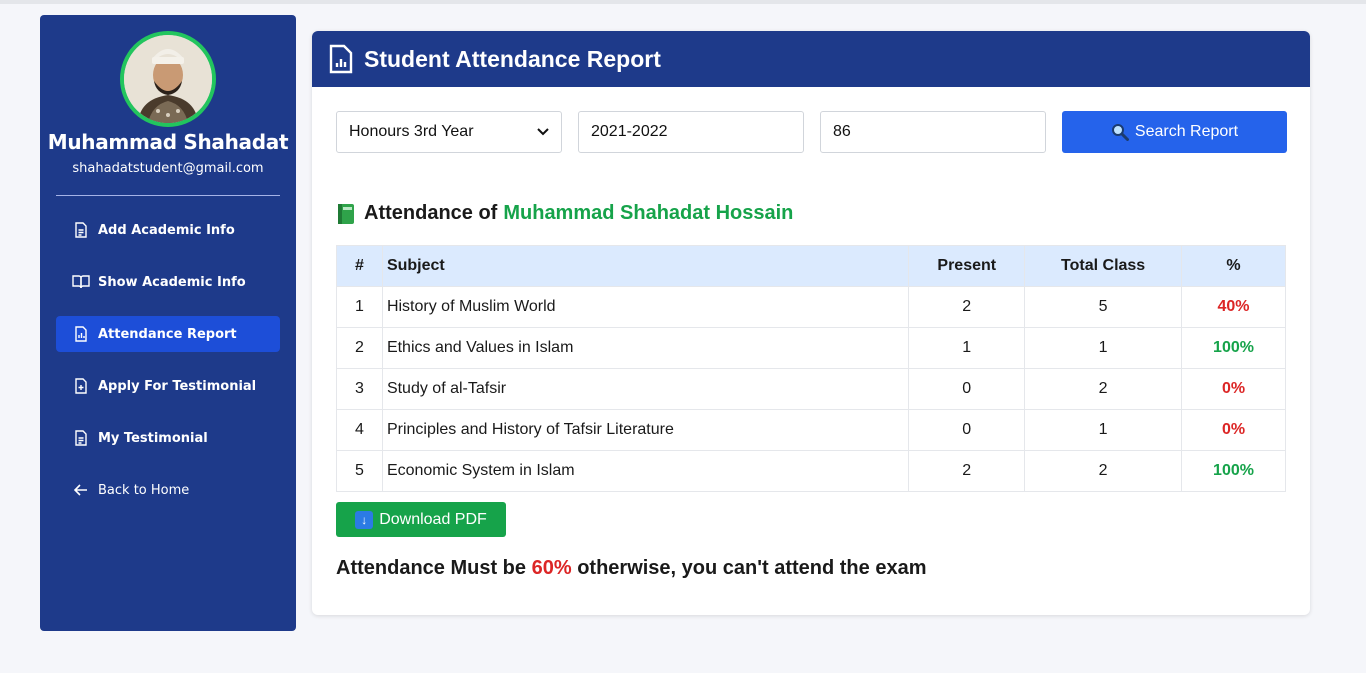  Describe the element at coordinates (752, 568) in the screenshot. I see `notice-after: otherwise, you can't attend the exam` at that location.